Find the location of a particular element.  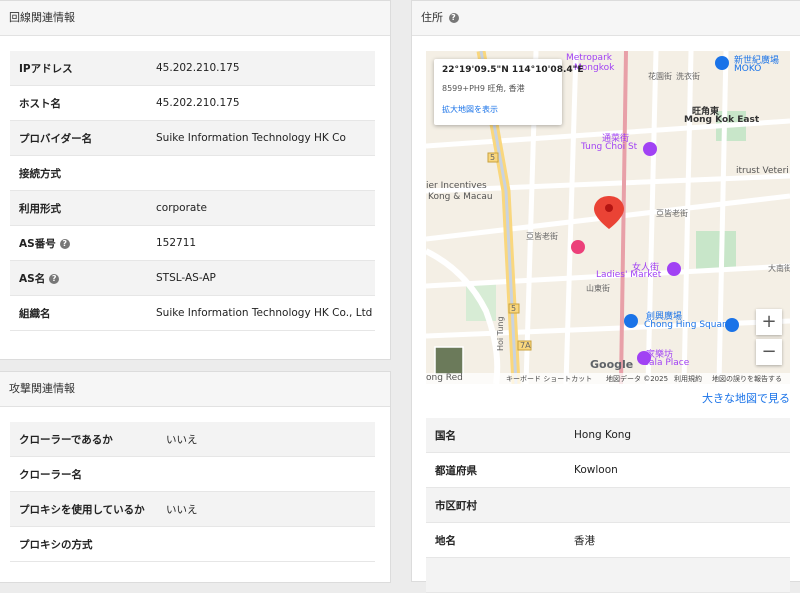

map-label-gala: Gala Place is located at coordinates (666, 363).